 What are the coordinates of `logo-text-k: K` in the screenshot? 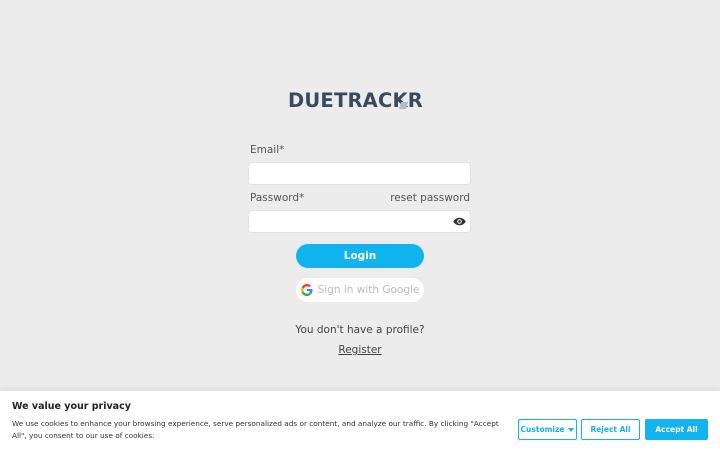 It's located at (400, 100).